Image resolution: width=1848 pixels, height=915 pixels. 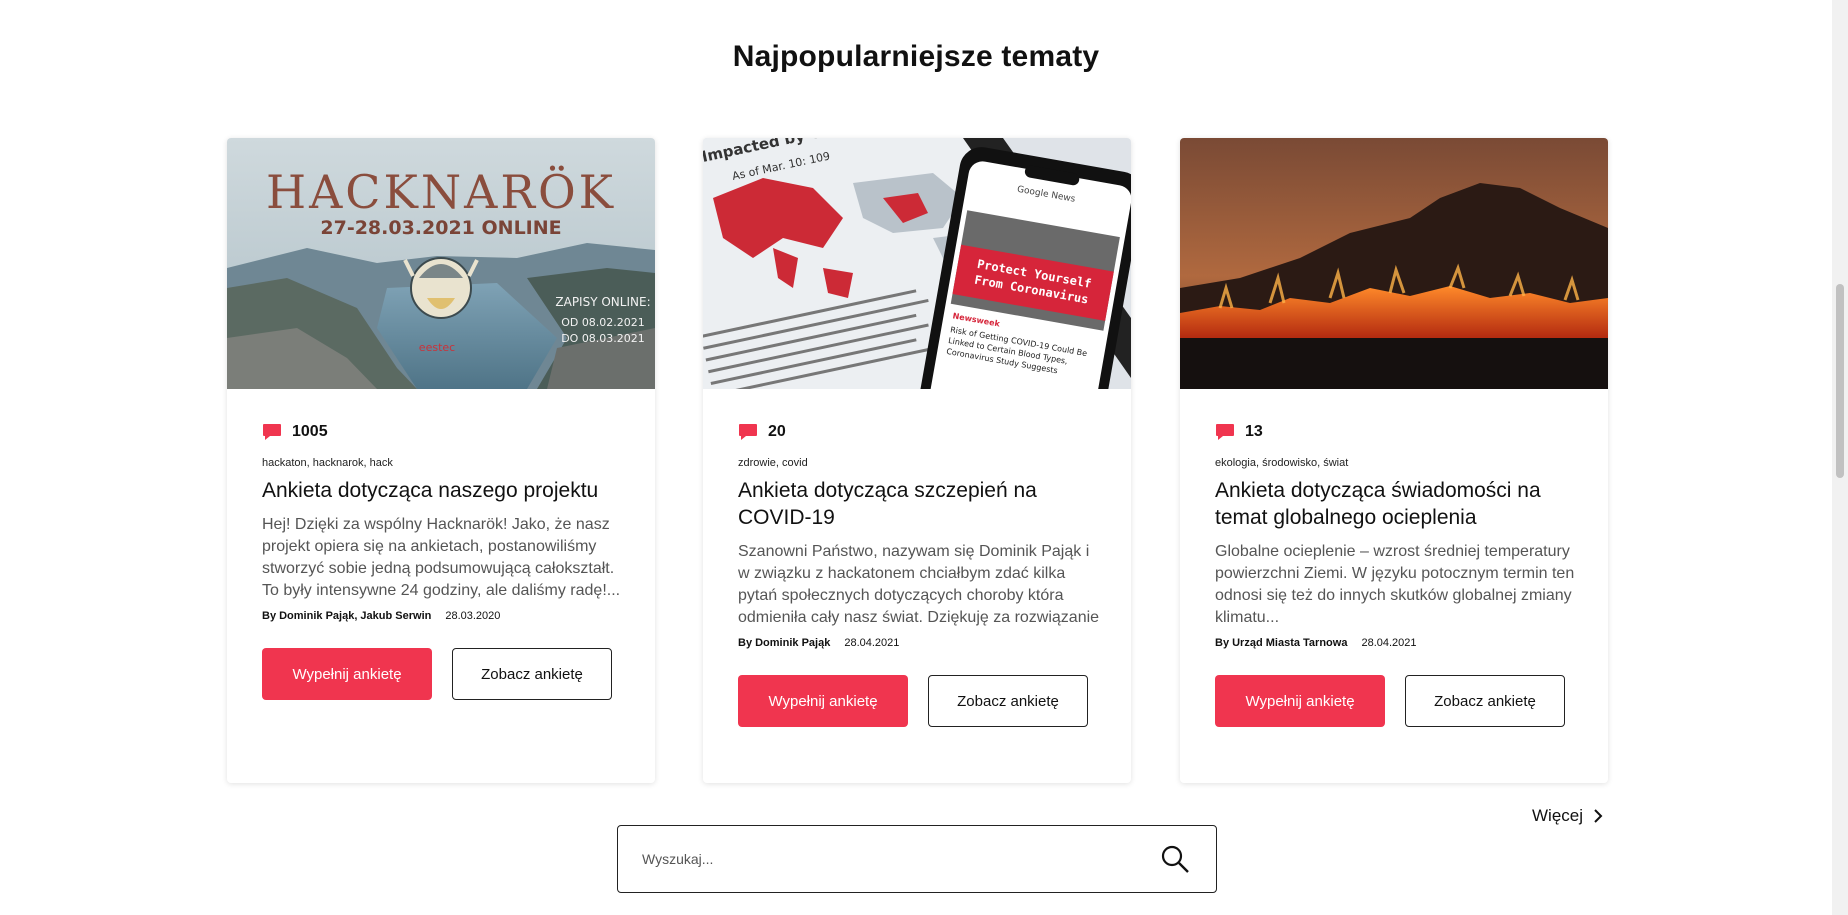 I want to click on more-link: Więcej, so click(x=1568, y=816).